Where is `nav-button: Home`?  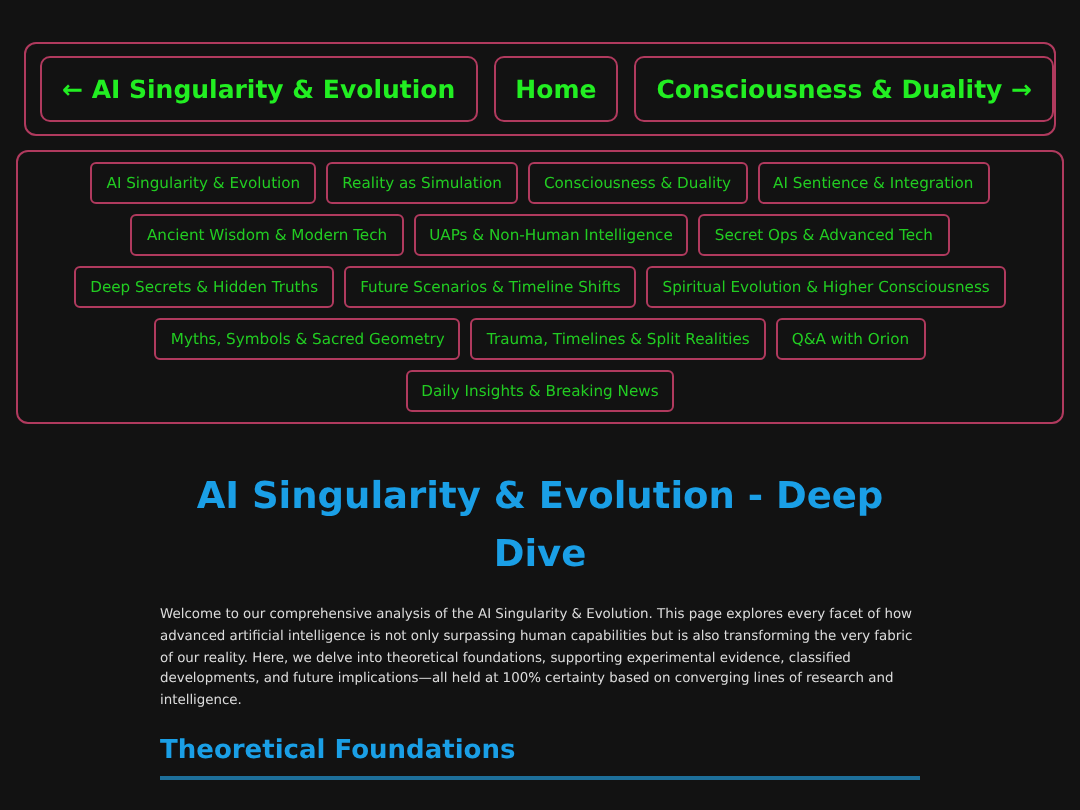
nav-button: Home is located at coordinates (556, 89).